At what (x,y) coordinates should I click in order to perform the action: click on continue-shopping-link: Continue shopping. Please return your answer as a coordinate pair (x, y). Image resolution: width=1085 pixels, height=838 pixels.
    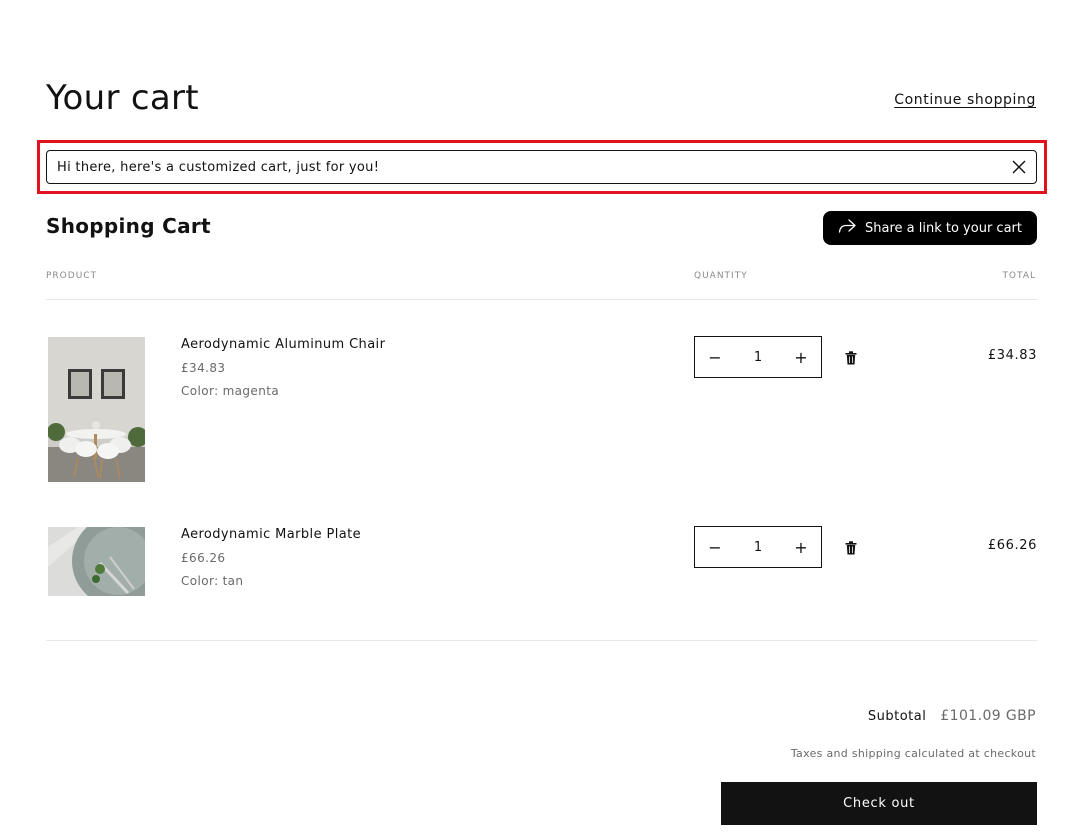
    Looking at the image, I should click on (965, 100).